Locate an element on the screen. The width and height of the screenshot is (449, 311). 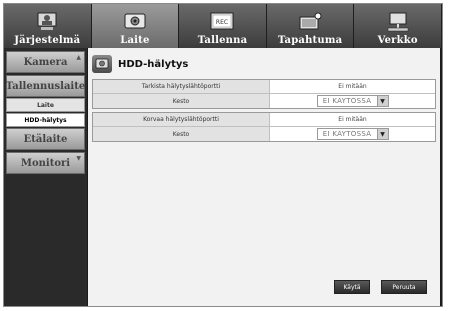
replace-duration-cell: EI KÄYTÖSSÄ ▼ is located at coordinates (352, 134).